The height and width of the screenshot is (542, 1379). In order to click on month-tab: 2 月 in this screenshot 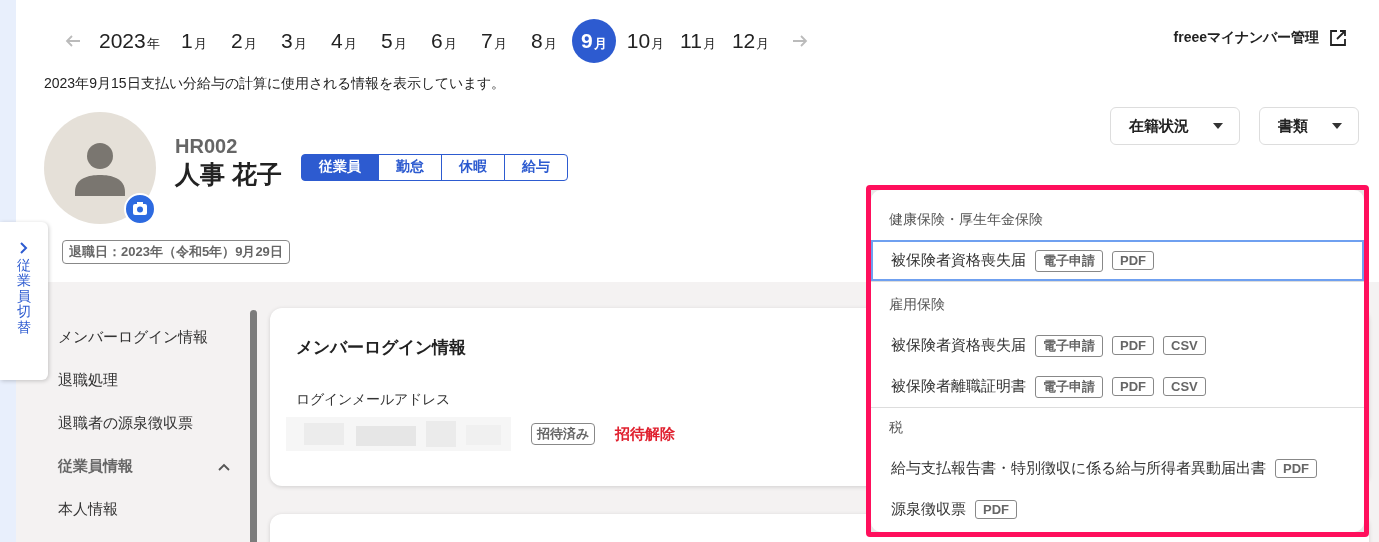, I will do `click(243, 41)`.